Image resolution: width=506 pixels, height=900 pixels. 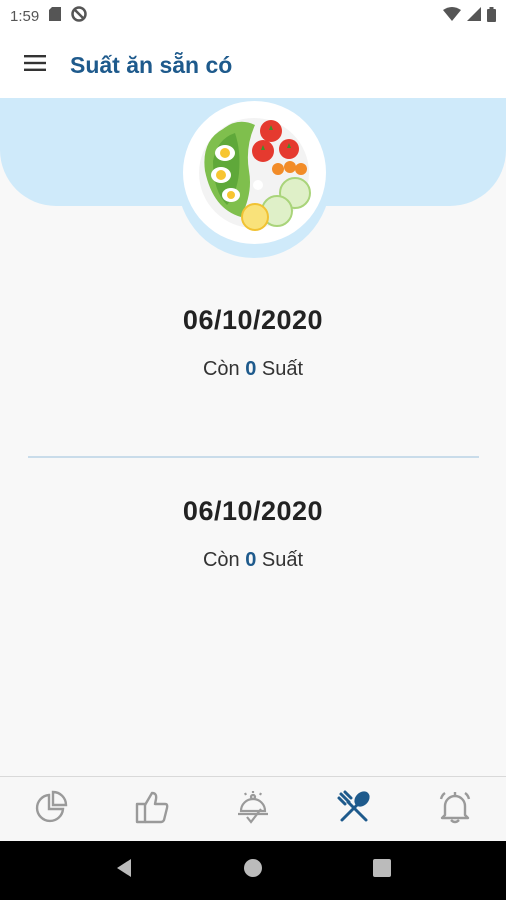 I want to click on app-bar: Suất ăn sẵn có, so click(x=253, y=65).